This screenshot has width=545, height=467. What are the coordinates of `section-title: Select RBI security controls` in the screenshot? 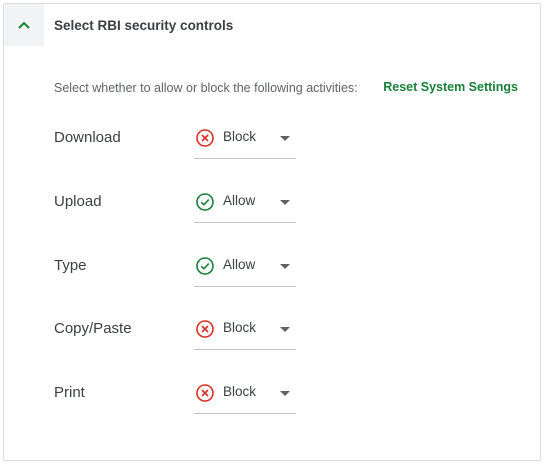 It's located at (144, 25).